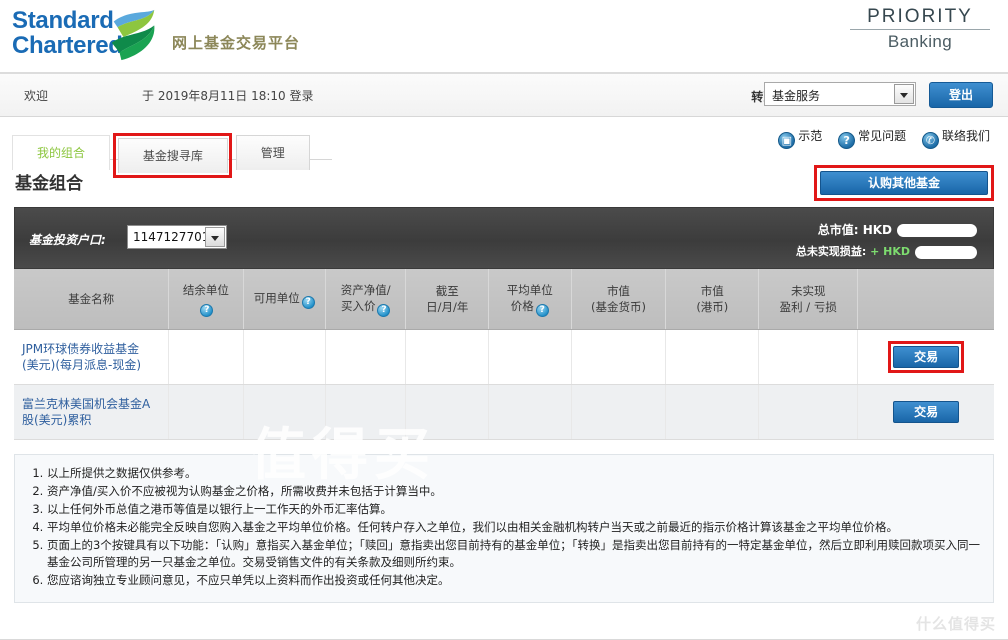  I want to click on col-as-of-date-line1: 截至, so click(447, 291).